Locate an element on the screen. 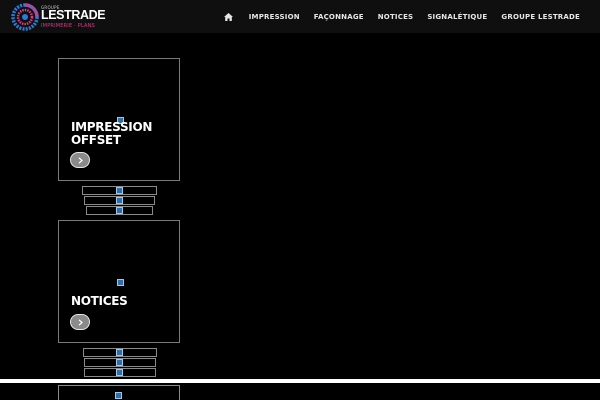  nav-item-impression: IMPRESSION is located at coordinates (274, 17).